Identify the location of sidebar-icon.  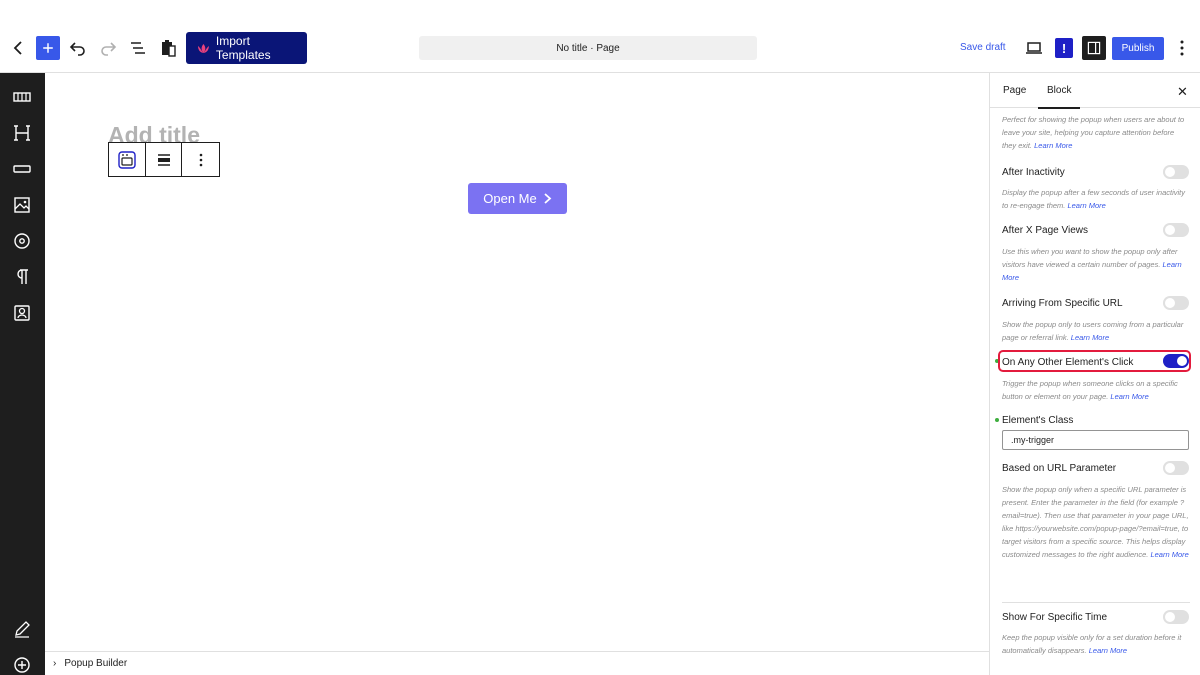
(1094, 48).